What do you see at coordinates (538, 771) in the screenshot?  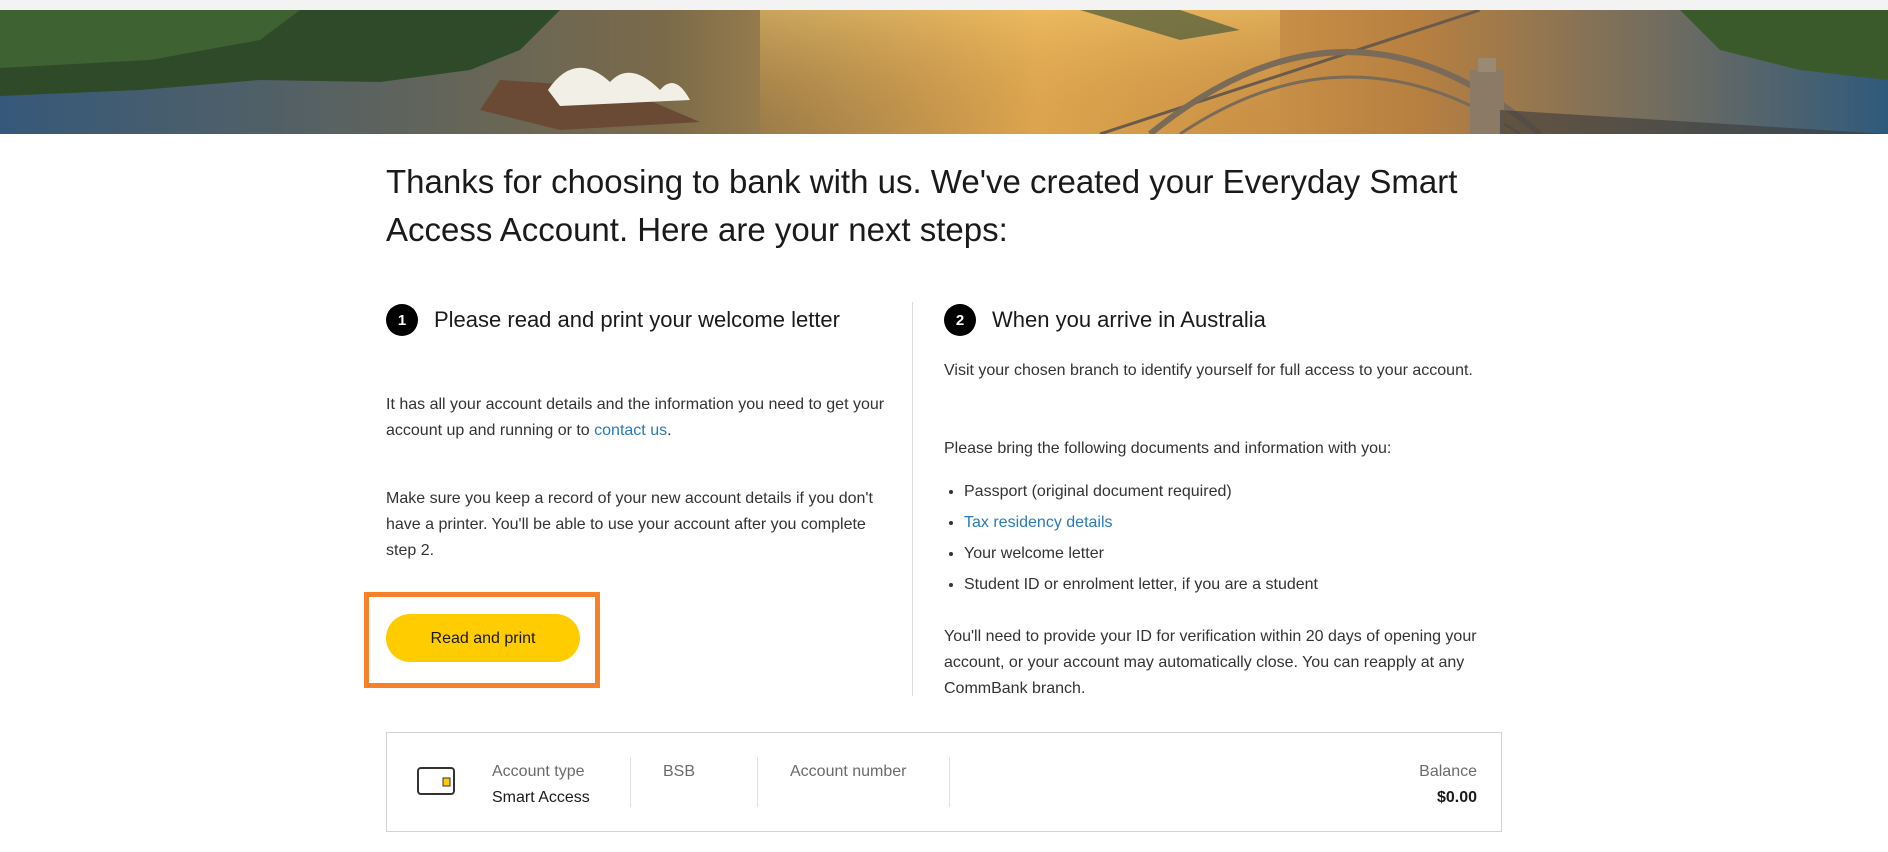 I see `account-type-label: Account type` at bounding box center [538, 771].